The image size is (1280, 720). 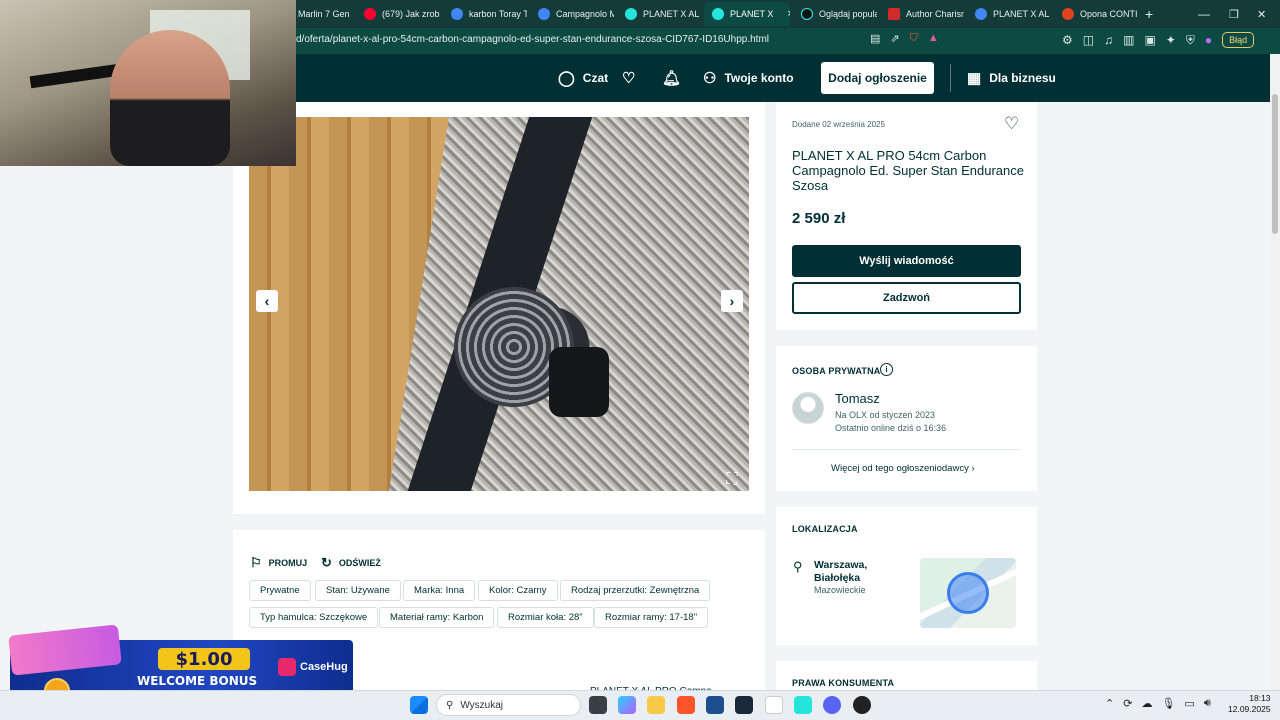 I want to click on listing-price: 2 590 zł, so click(x=819, y=218).